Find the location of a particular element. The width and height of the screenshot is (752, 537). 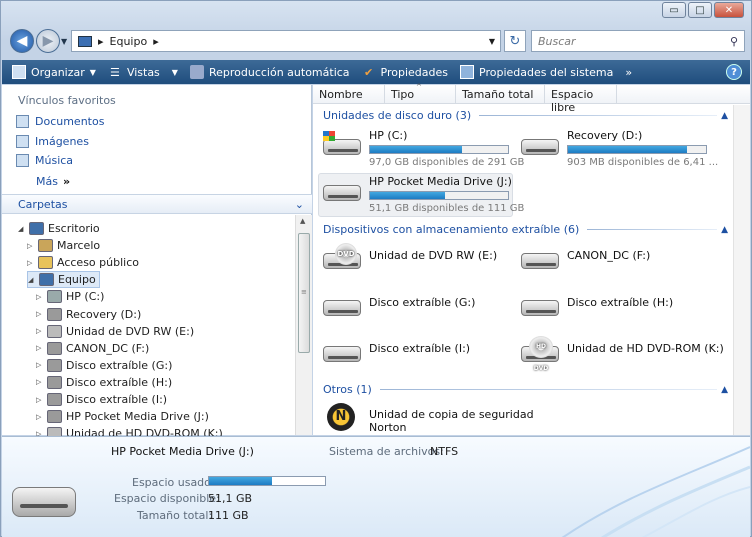

favorite-documents: Documentos is located at coordinates (60, 121).